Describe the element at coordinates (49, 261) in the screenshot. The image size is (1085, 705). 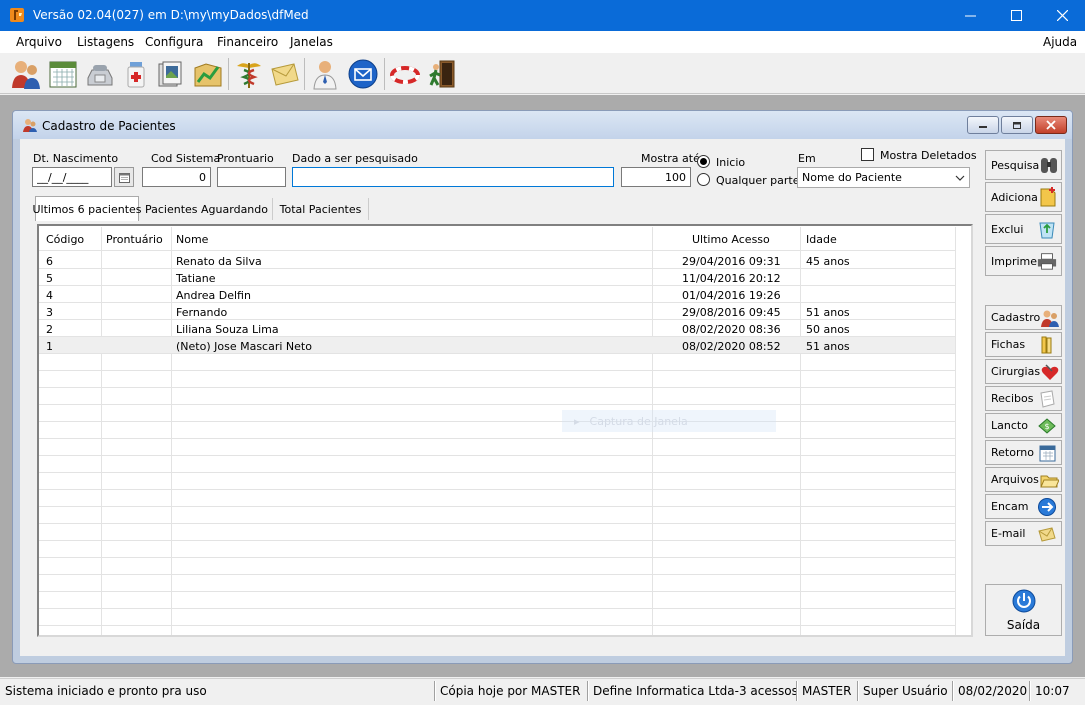
I see `table-row-cell-codigo: 6` at that location.